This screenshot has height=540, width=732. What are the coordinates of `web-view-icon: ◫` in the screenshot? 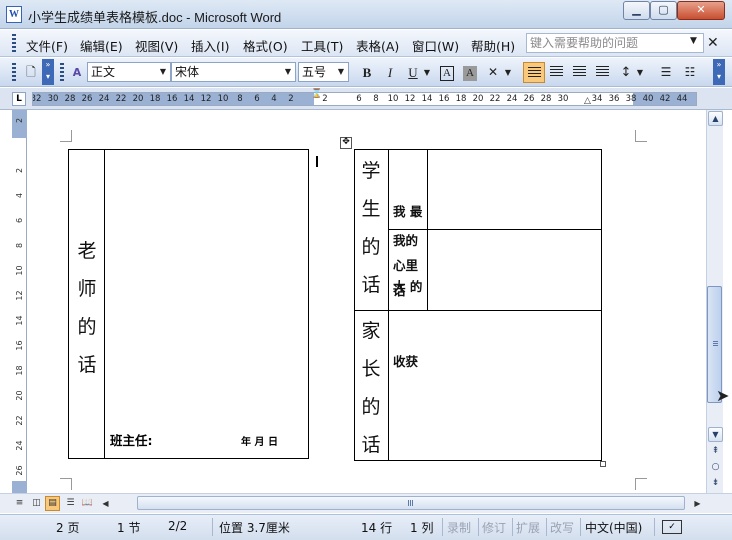 It's located at (36, 503).